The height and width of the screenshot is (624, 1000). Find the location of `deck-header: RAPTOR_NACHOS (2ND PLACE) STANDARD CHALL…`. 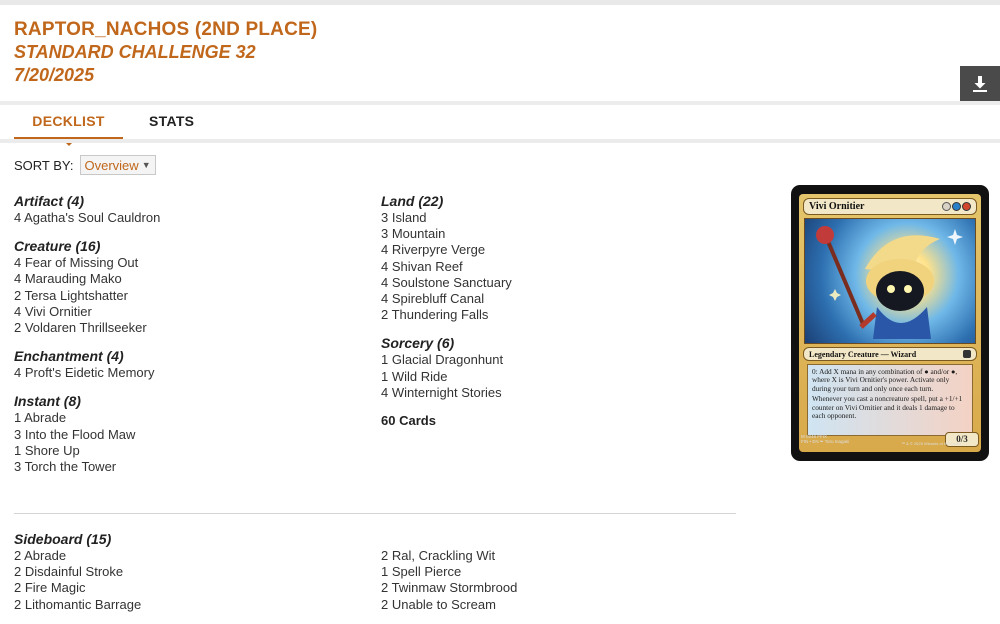

deck-header: RAPTOR_NACHOS (2ND PLACE) STANDARD CHALL… is located at coordinates (165, 52).